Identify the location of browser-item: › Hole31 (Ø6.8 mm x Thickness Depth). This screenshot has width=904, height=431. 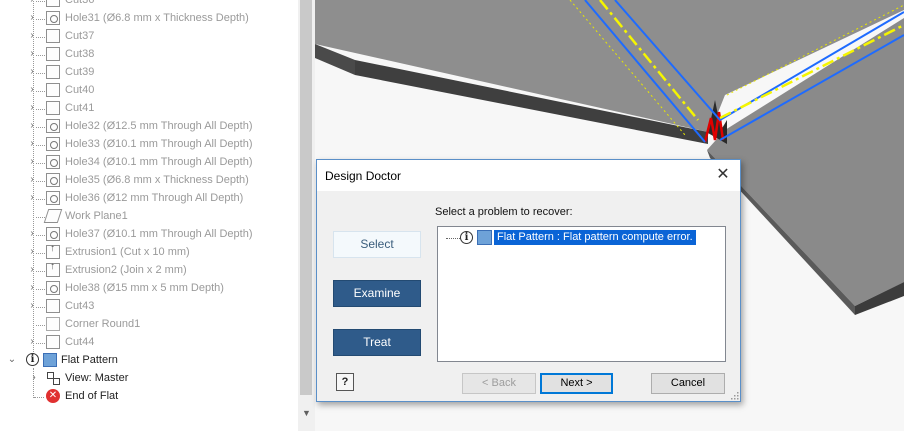
(149, 19).